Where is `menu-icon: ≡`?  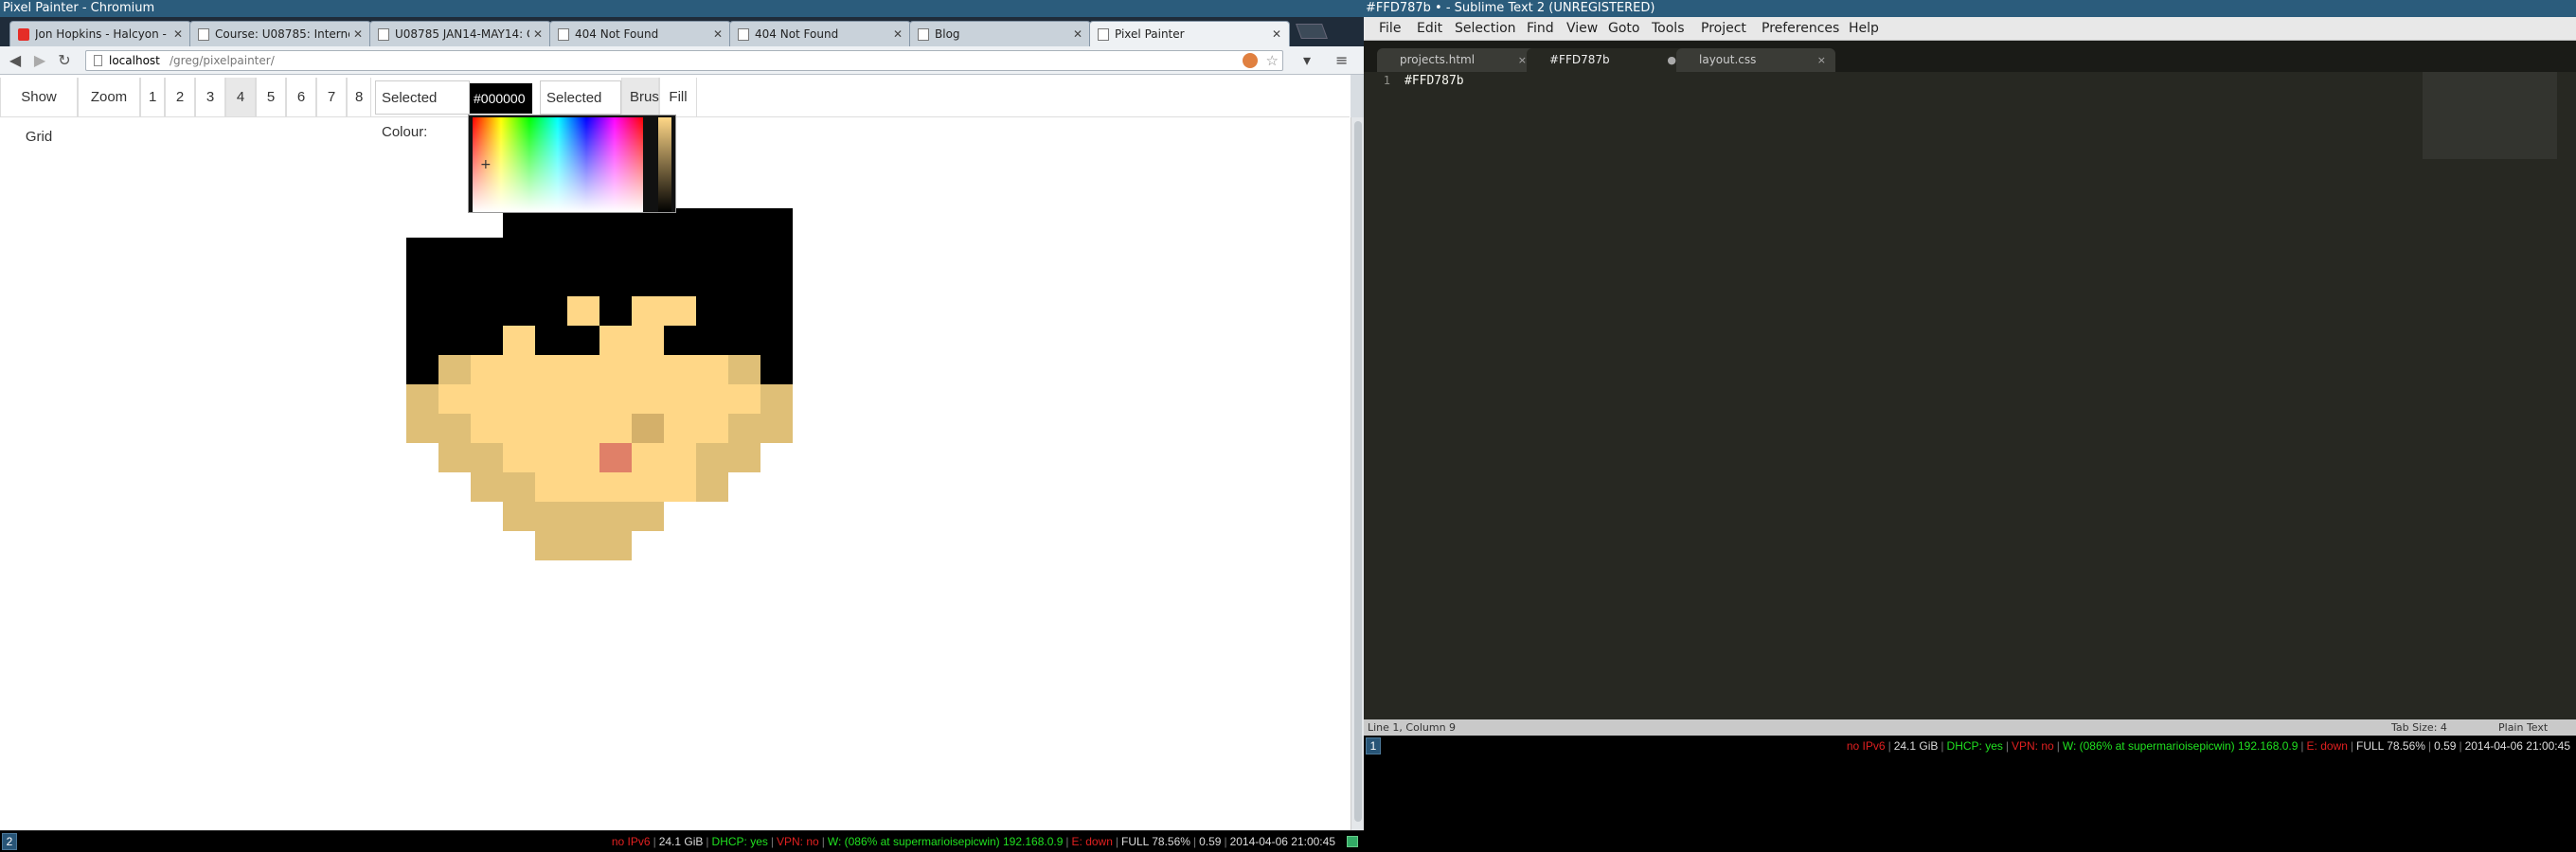 menu-icon: ≡ is located at coordinates (1341, 60).